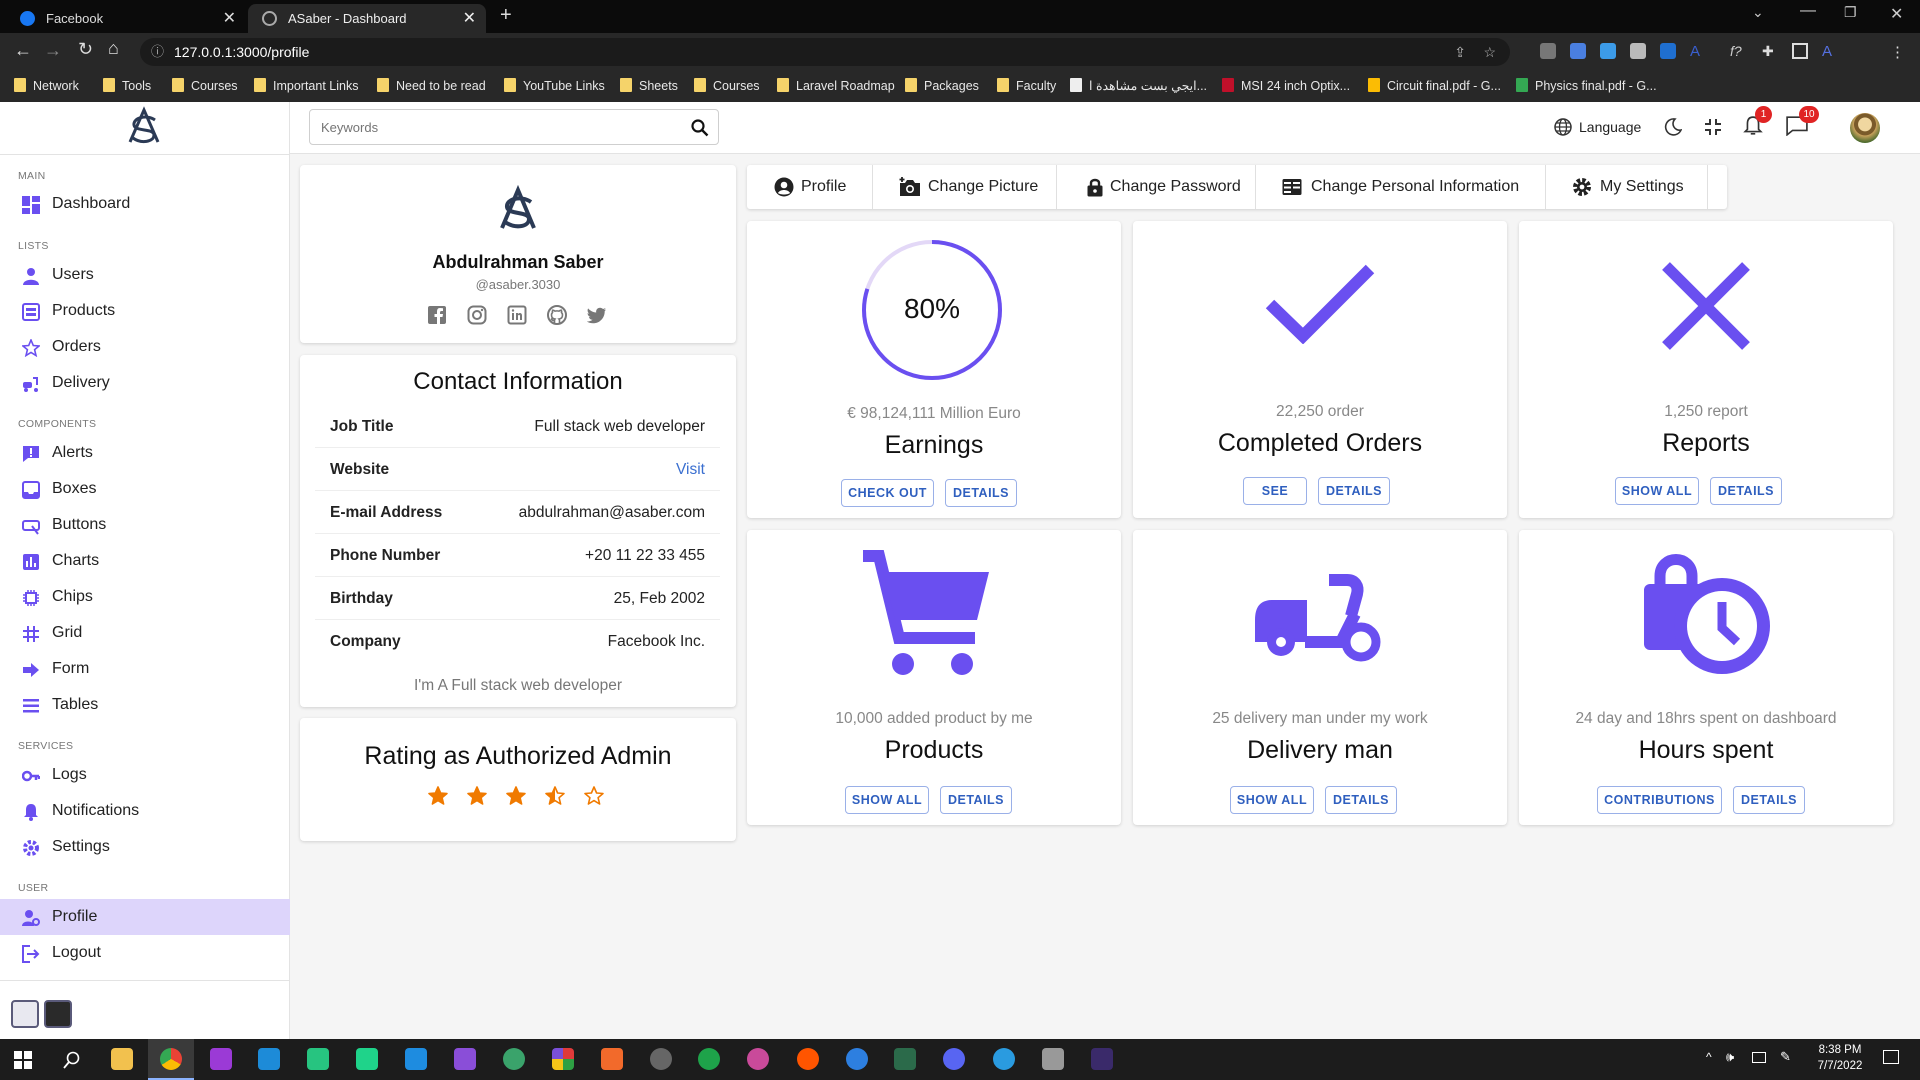  I want to click on sidebar-item-users: Users, so click(145, 275).